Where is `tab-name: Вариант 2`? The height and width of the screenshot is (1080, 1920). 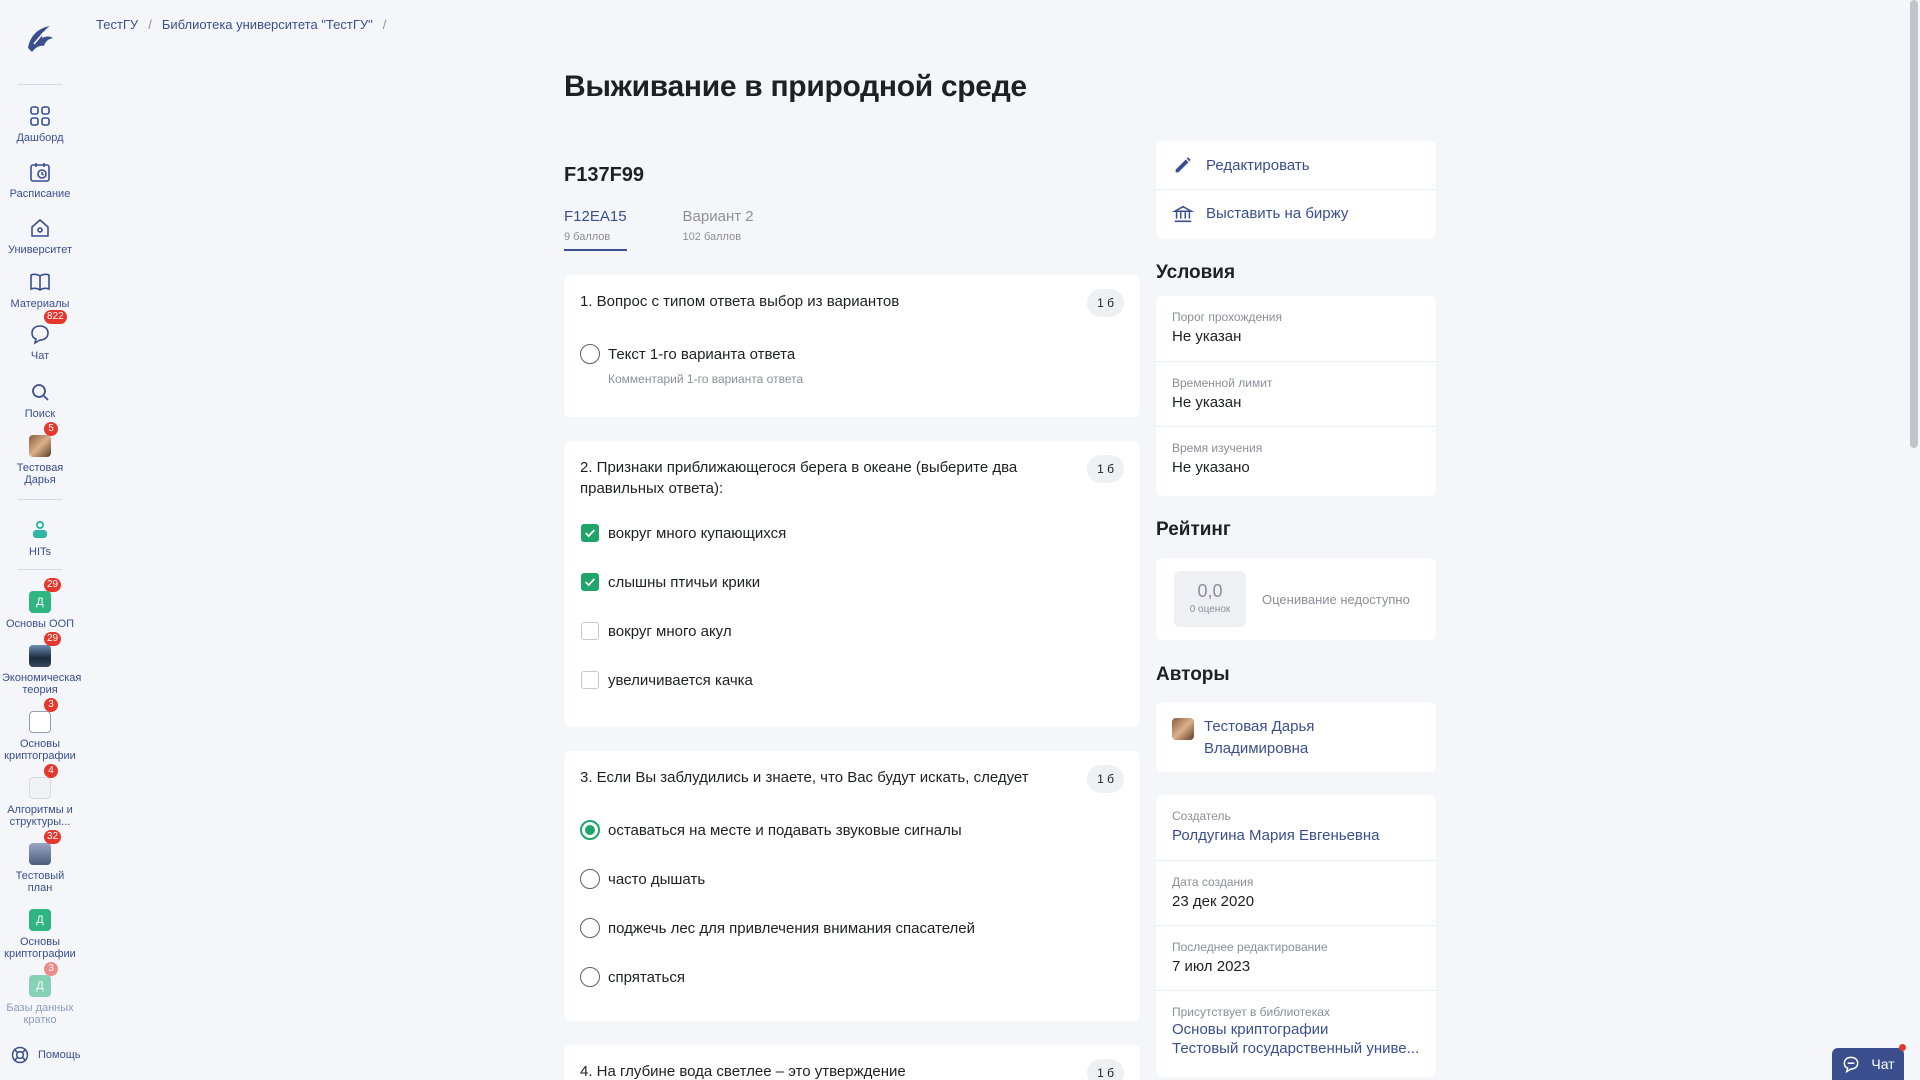
tab-name: Вариант 2 is located at coordinates (718, 216).